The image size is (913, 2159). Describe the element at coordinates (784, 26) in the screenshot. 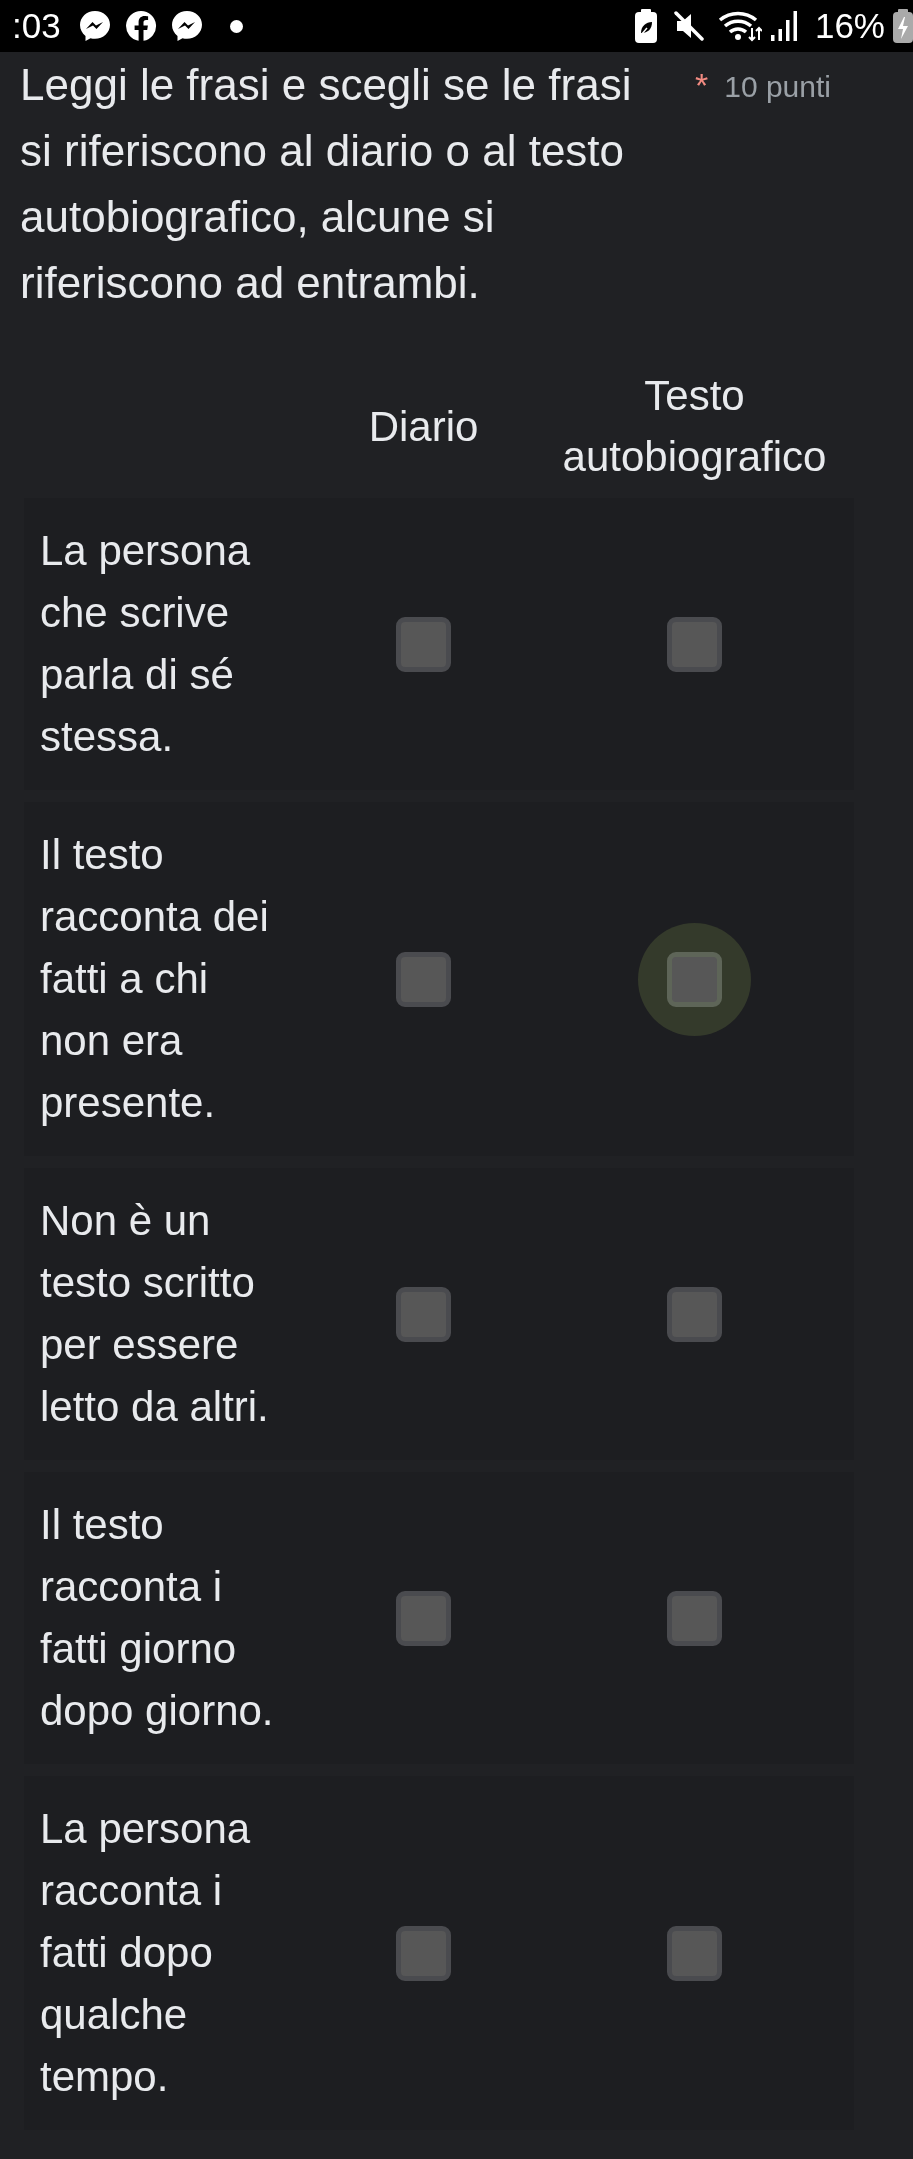

I see `signal-icon` at that location.